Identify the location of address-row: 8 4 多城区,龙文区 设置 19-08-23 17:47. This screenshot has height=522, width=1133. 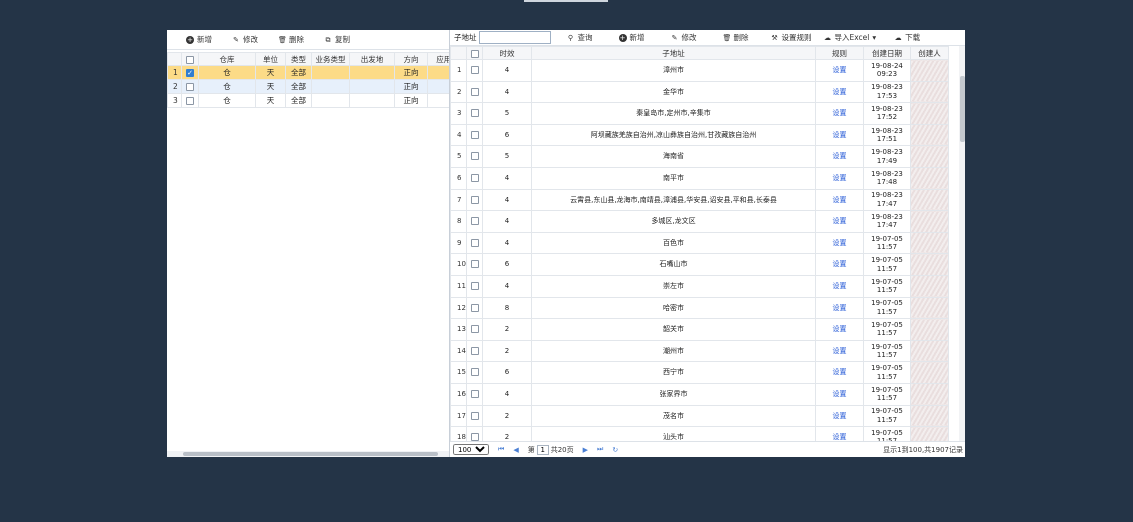
(699, 221).